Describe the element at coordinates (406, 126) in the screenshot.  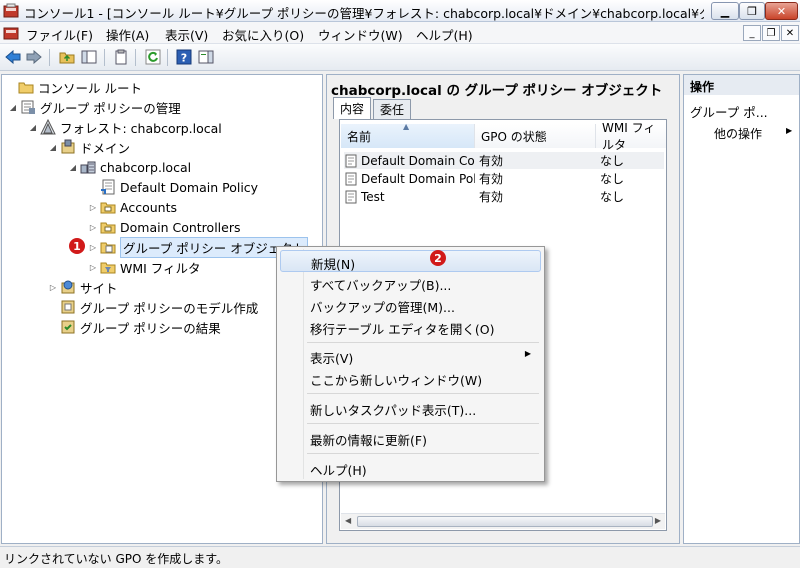
I see `sort-ascending-icon: ▲` at that location.